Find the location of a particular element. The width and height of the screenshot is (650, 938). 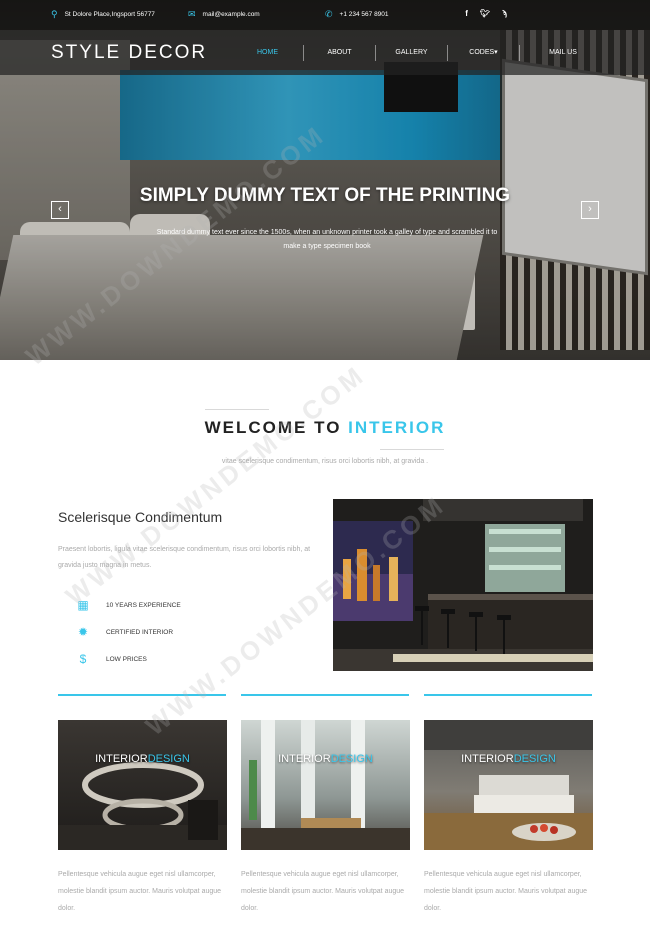

address-text: St Dolore Place,Ingsport 56777 is located at coordinates (109, 14).